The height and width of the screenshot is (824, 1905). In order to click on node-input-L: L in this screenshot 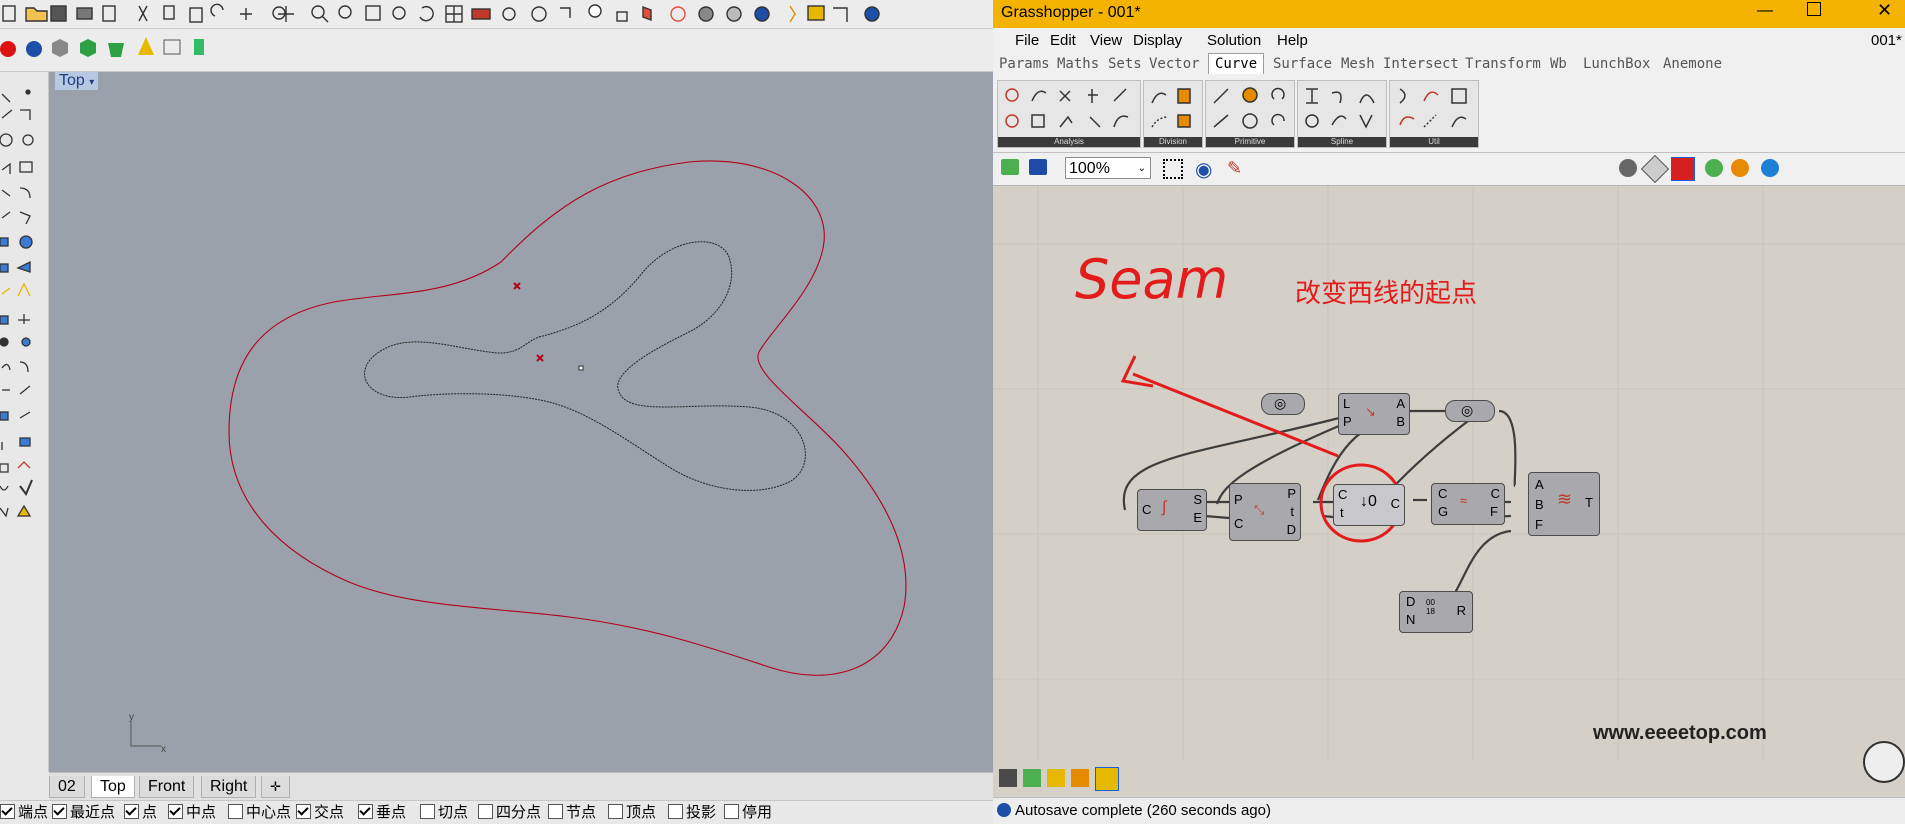, I will do `click(1347, 403)`.